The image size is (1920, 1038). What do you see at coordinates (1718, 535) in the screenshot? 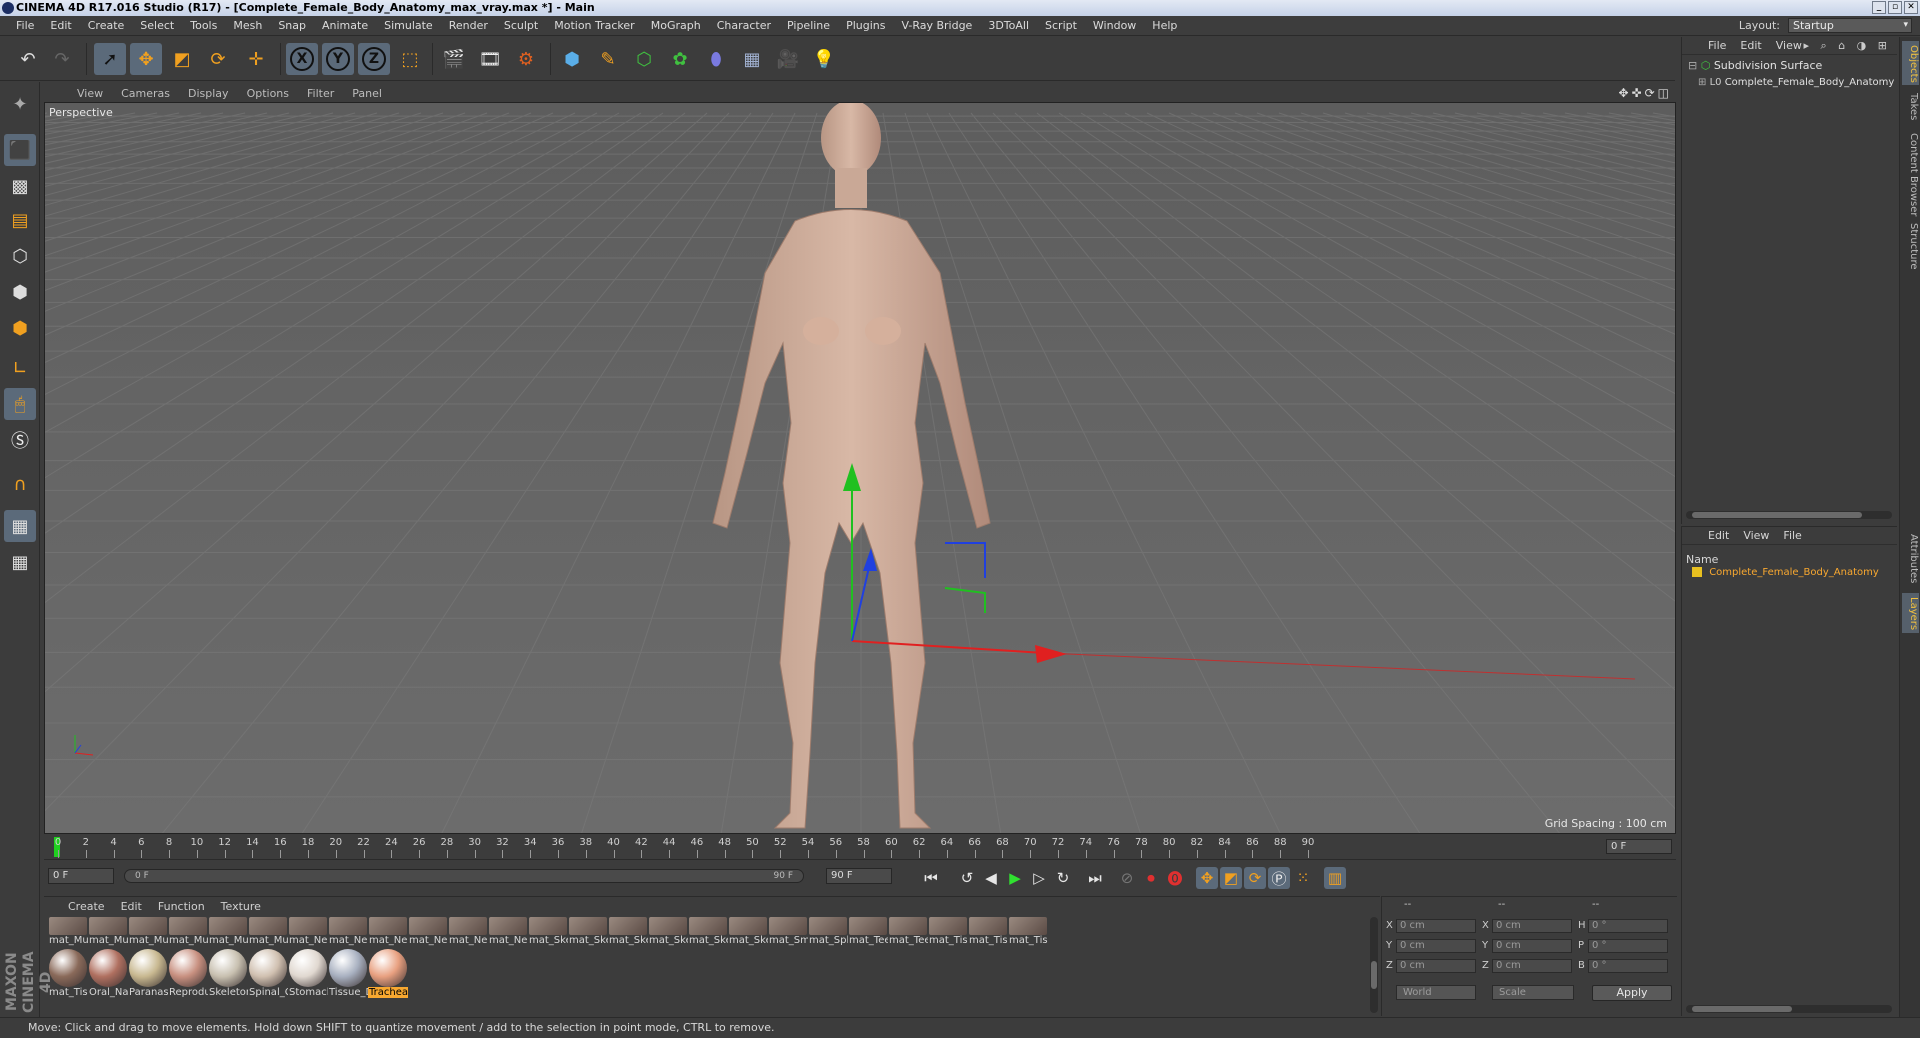
I see `layer-manager-menu-edit: Edit` at bounding box center [1718, 535].